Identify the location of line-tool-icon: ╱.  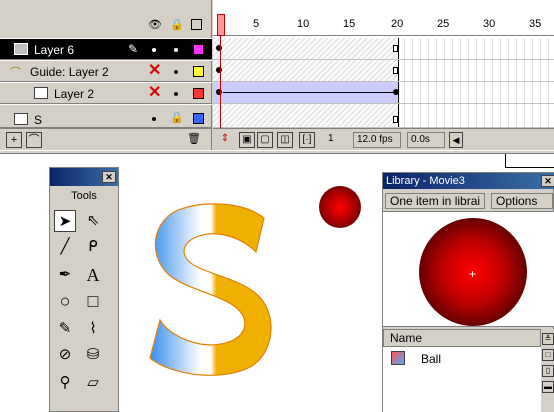
(65, 247).